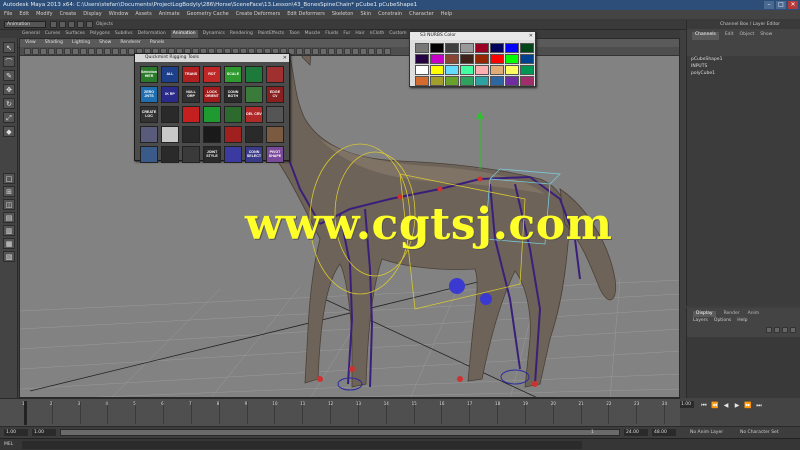  Describe the element at coordinates (785, 330) in the screenshot. I see `move-layer-up-icon` at that location.